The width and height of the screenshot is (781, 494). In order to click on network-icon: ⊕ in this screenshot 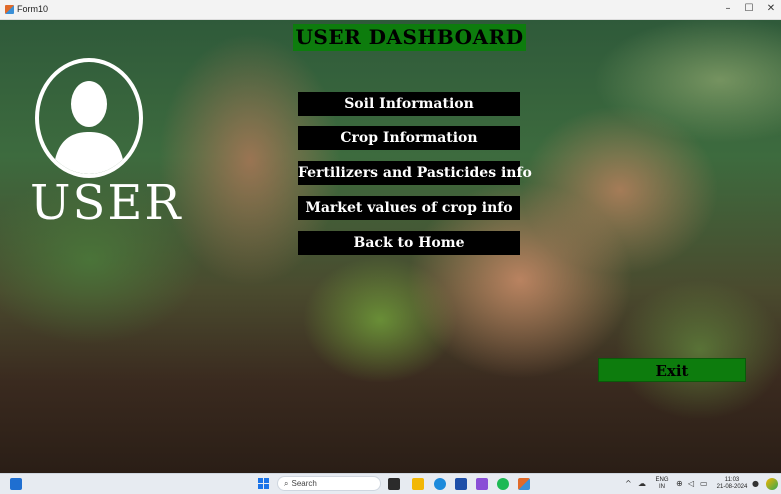, I will do `click(679, 483)`.